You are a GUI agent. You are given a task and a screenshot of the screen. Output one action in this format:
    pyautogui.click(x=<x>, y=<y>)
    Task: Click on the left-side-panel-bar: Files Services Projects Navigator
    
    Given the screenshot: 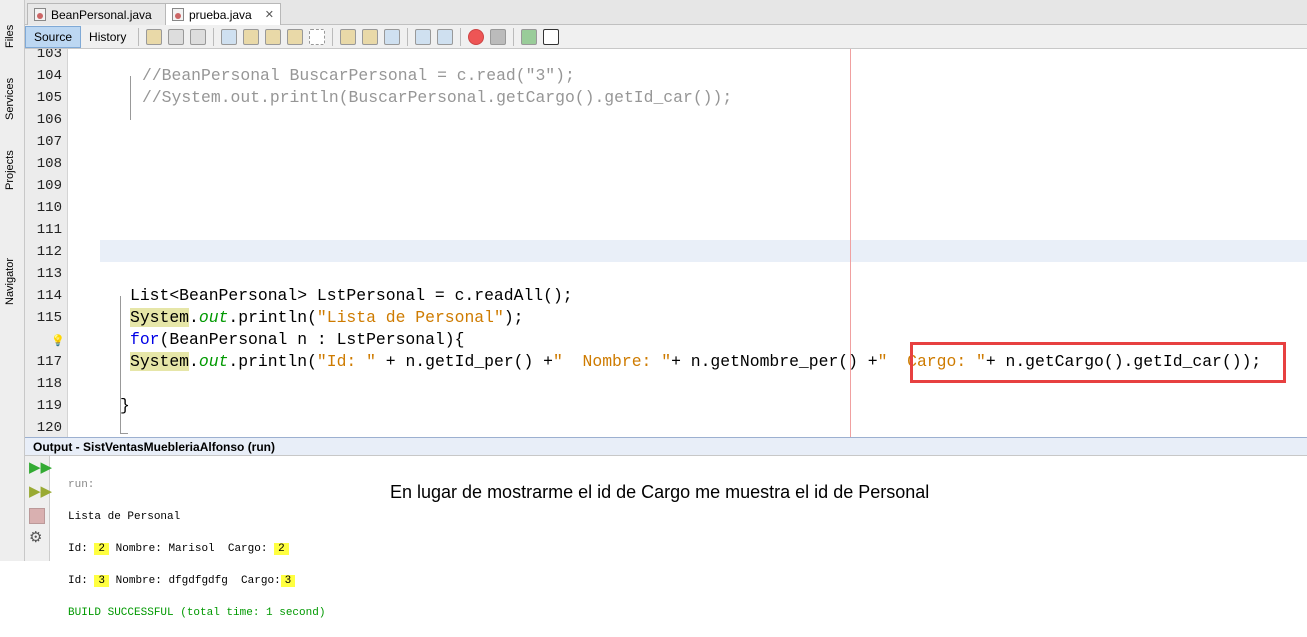 What is the action you would take?
    pyautogui.click(x=12, y=280)
    